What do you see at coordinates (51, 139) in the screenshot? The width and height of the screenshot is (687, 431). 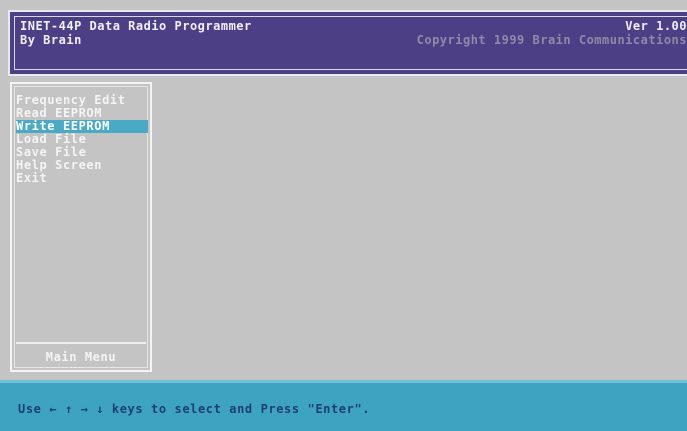 I see `menu-item-label: Load File` at bounding box center [51, 139].